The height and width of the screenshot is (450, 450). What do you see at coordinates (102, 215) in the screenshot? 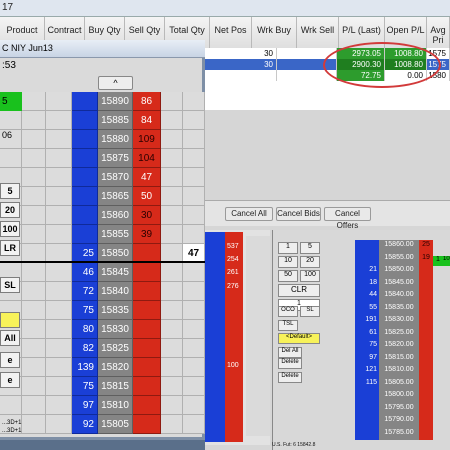
I see `ladder-row: 15860 30` at bounding box center [102, 215].